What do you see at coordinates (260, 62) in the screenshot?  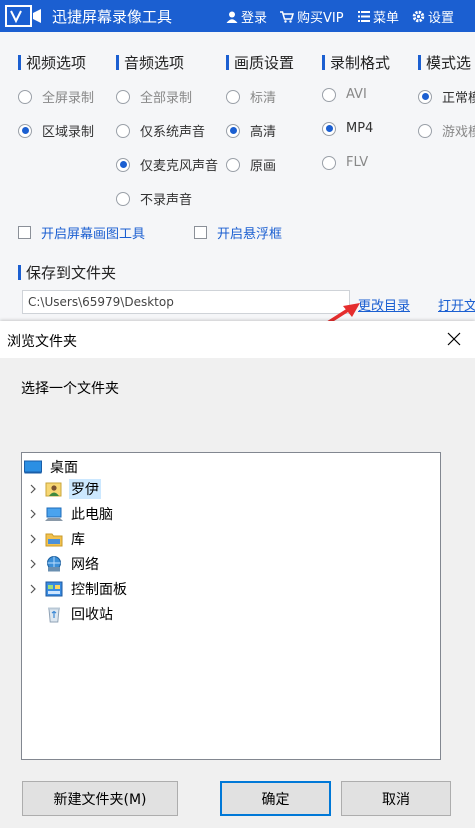 I see `quality-settings-heading: 画质设置` at bounding box center [260, 62].